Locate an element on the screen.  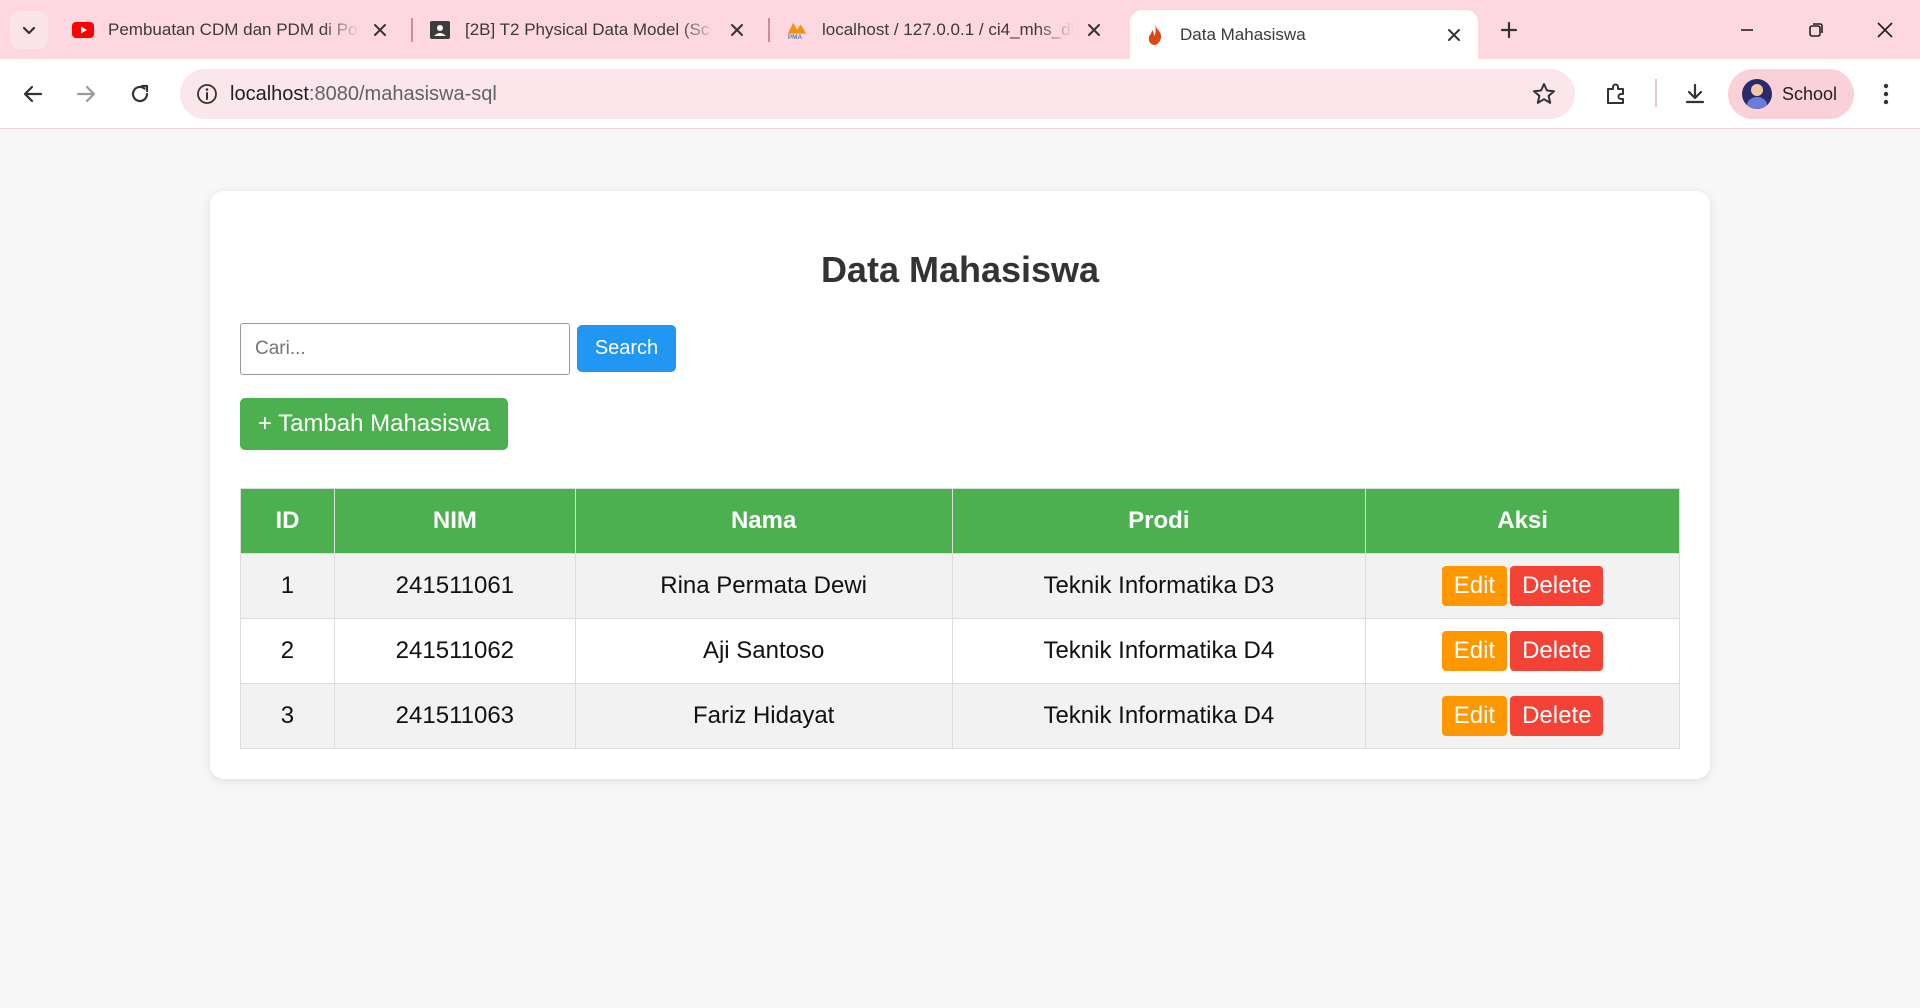
cell-id: 2 is located at coordinates (287, 651).